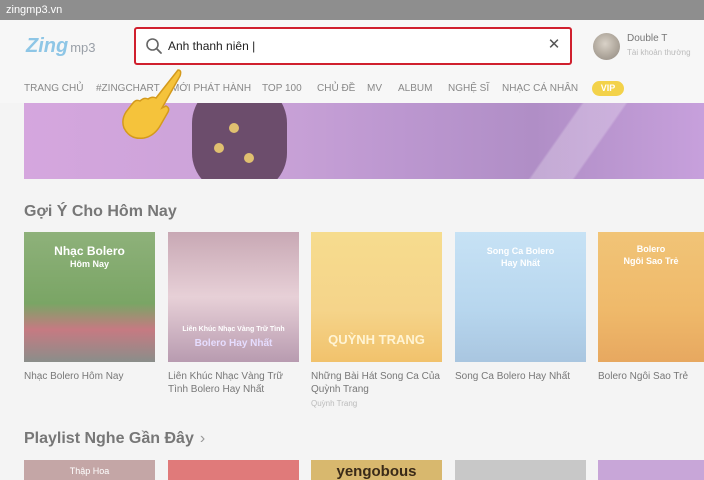 This screenshot has height=480, width=704. Describe the element at coordinates (651, 297) in the screenshot. I see `playlist-thumbnail: Bolero Ngôi Sao Trẻ` at that location.